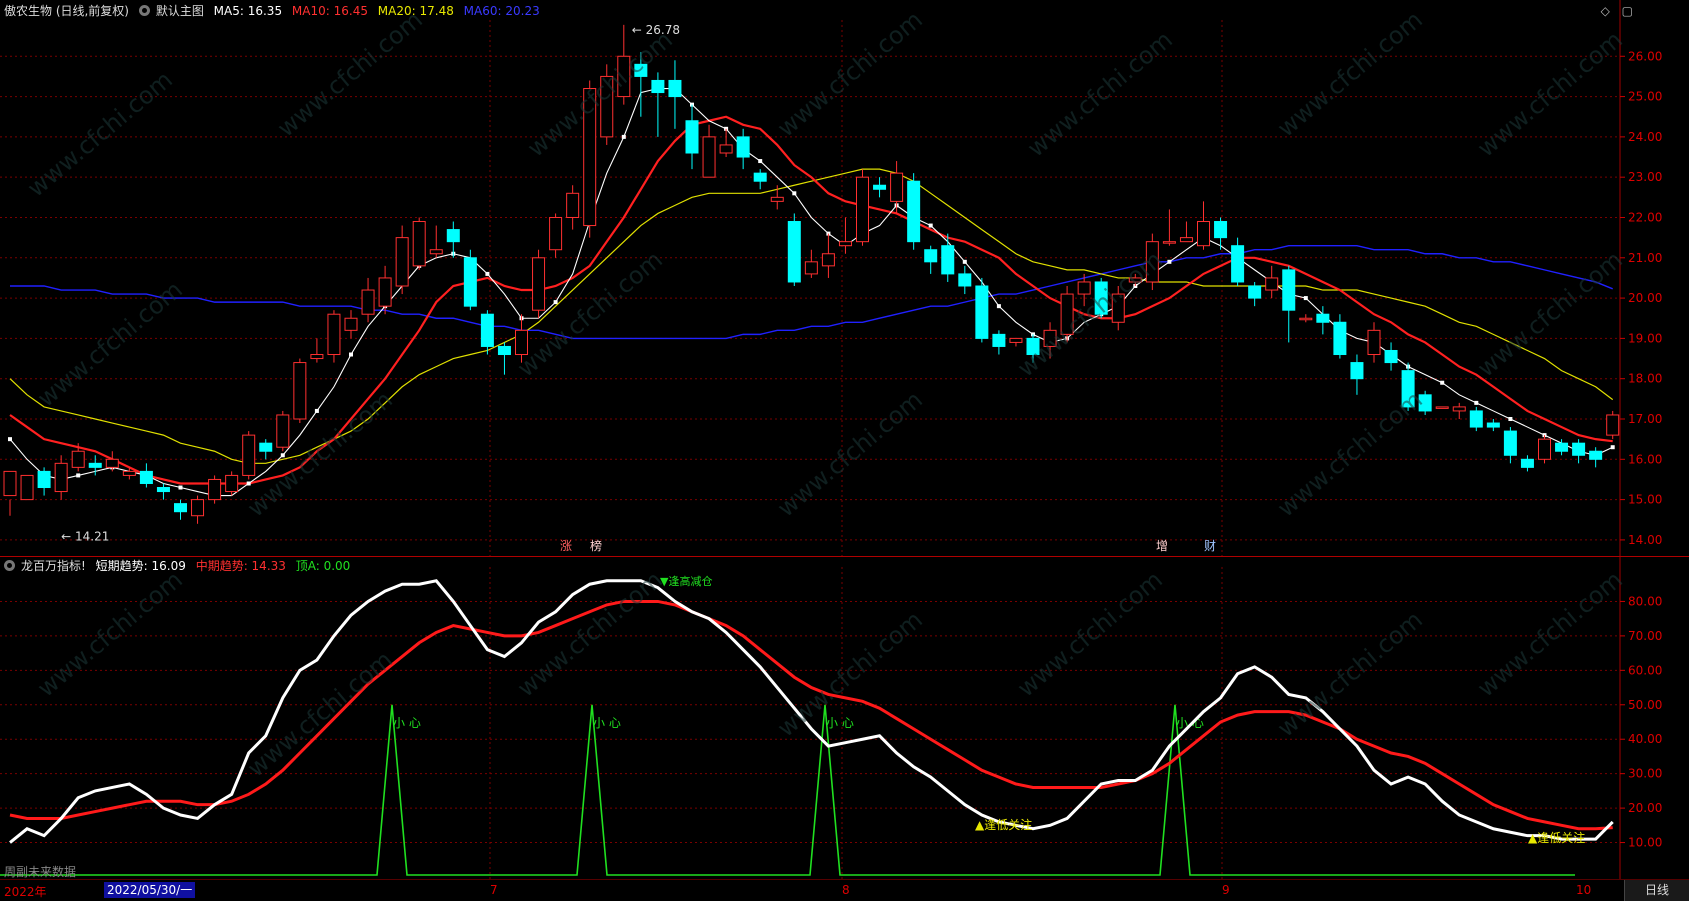 The image size is (1689, 901). What do you see at coordinates (85, 536) in the screenshot?
I see `low-price-label: ← 14.21` at bounding box center [85, 536].